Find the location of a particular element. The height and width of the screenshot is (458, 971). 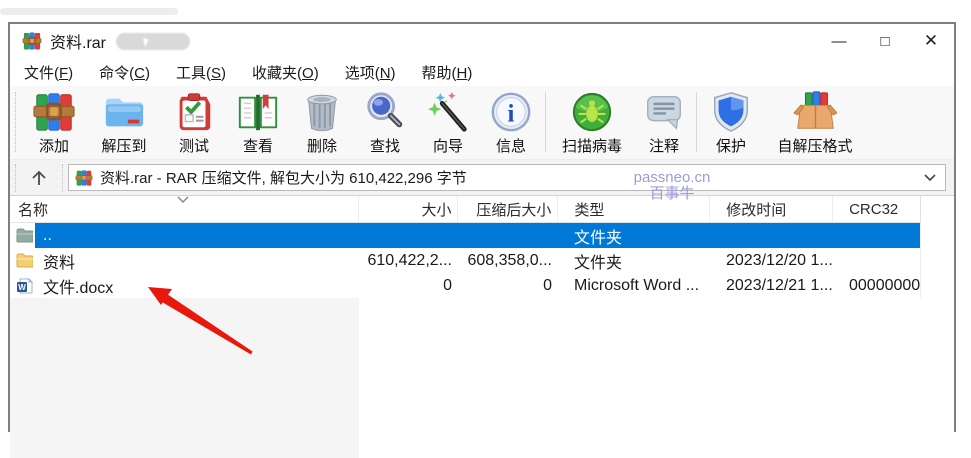

sort-ascending-icon is located at coordinates (183, 200).